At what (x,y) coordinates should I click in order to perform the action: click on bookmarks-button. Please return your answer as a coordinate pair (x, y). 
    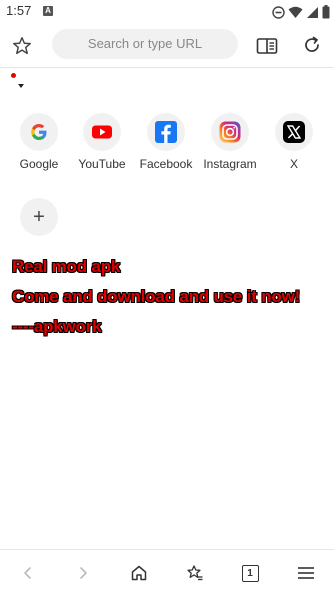
    Looking at the image, I should click on (195, 573).